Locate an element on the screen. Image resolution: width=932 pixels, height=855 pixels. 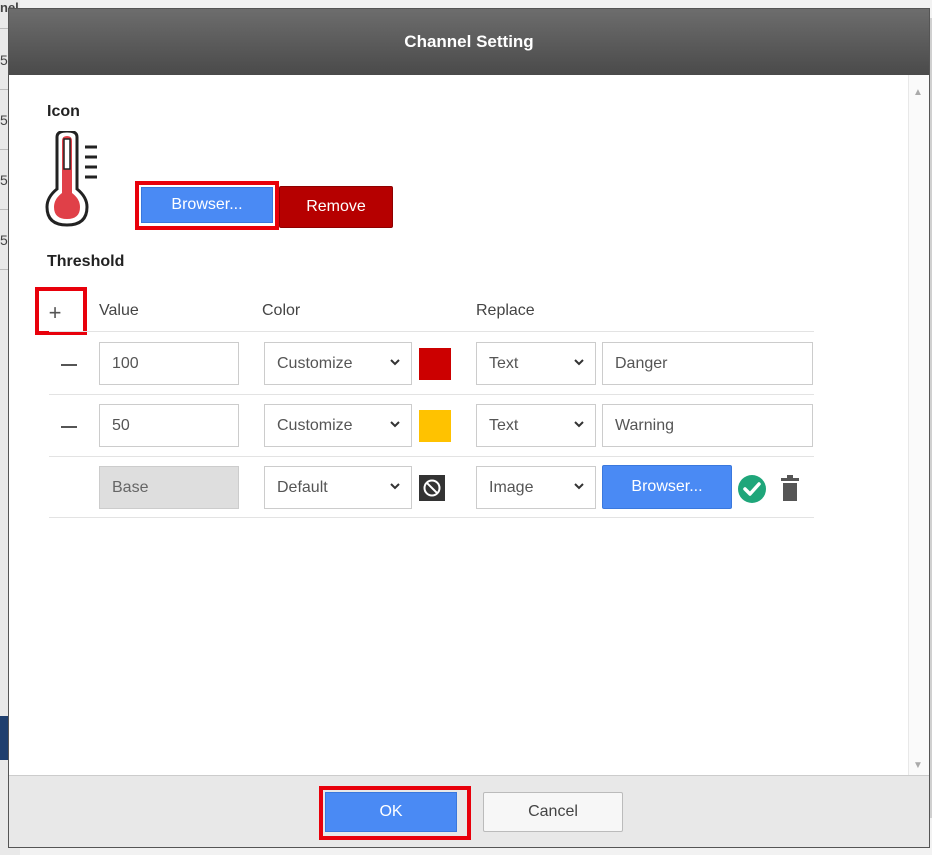
base-value-field: Base is located at coordinates (169, 487).